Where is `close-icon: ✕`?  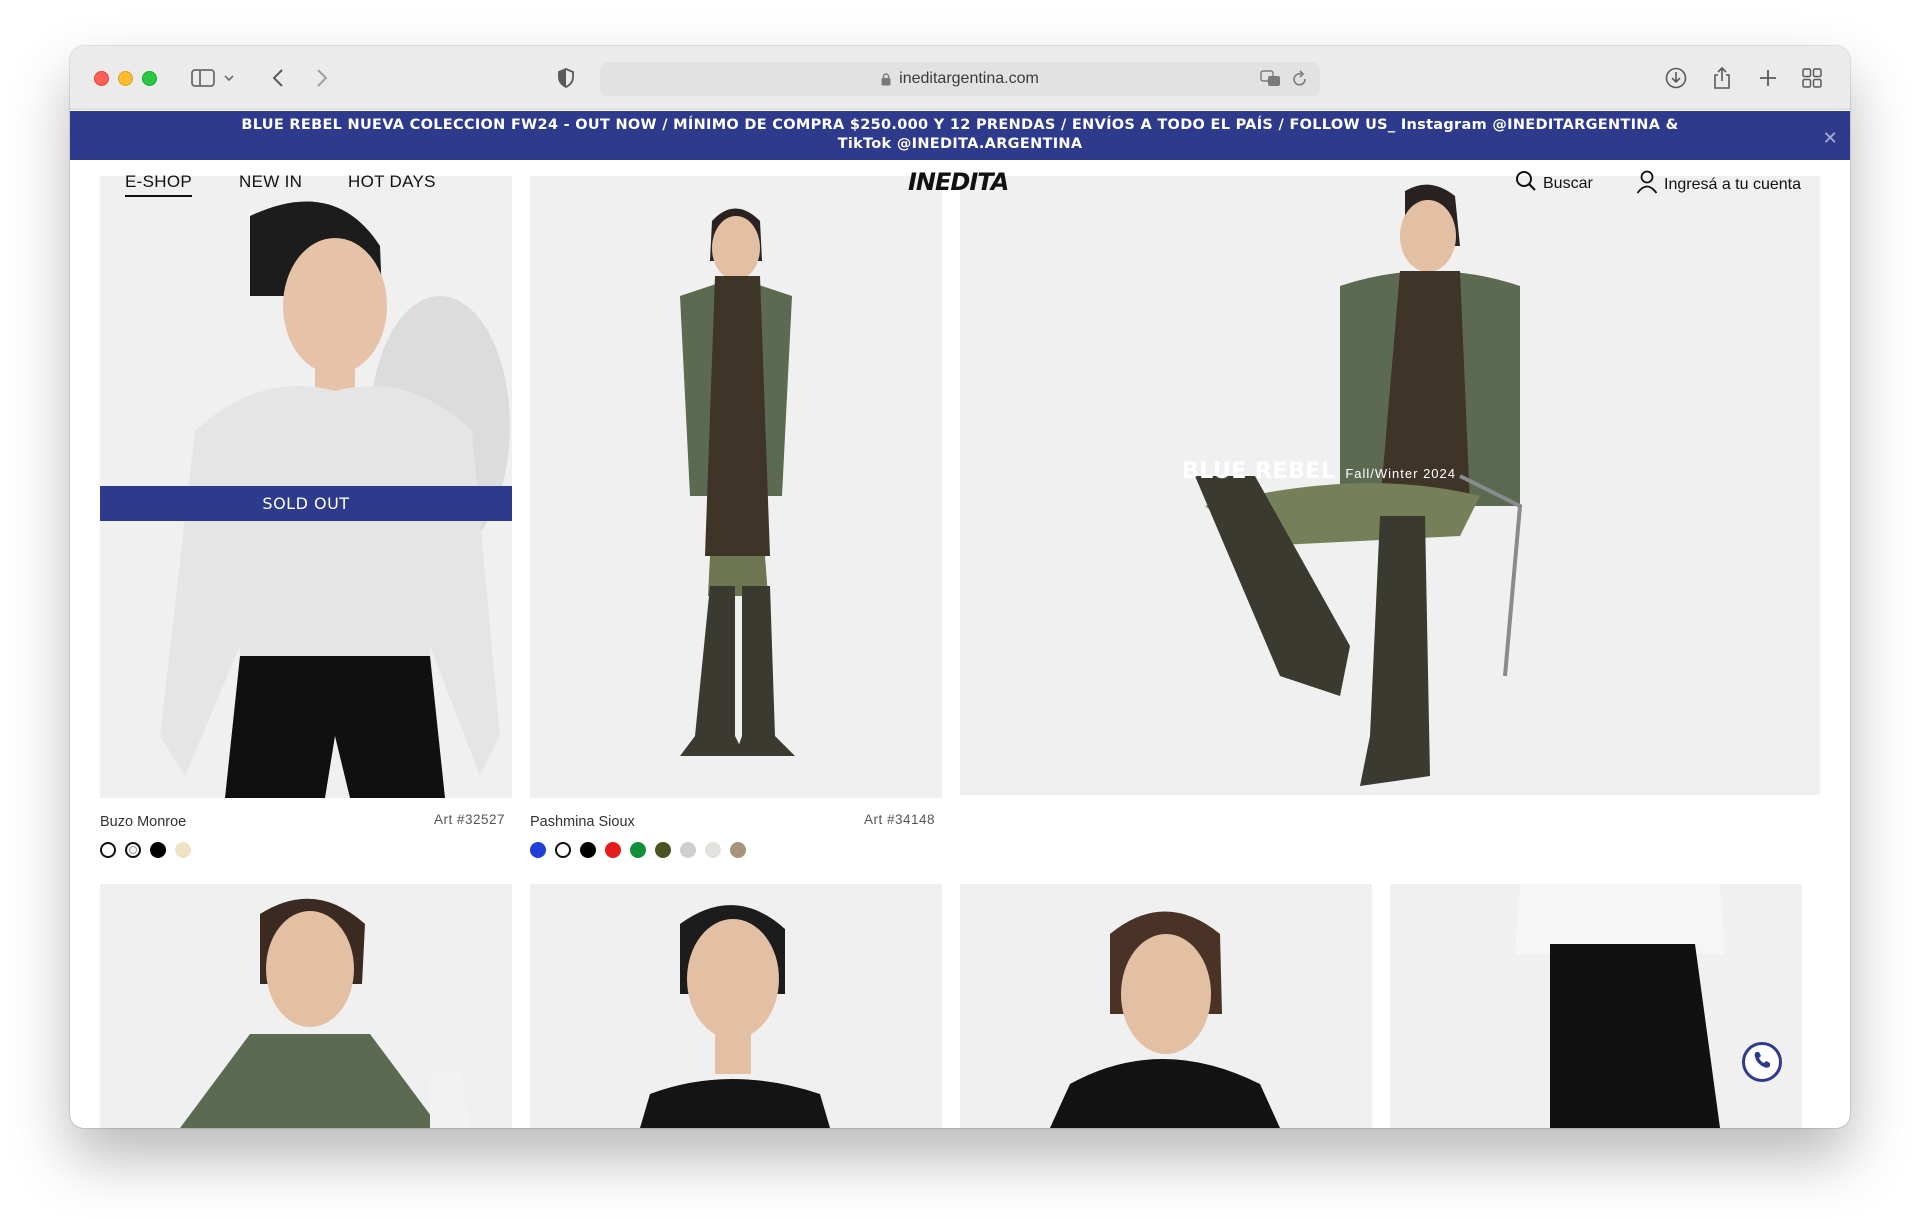
close-icon: ✕ is located at coordinates (1830, 138).